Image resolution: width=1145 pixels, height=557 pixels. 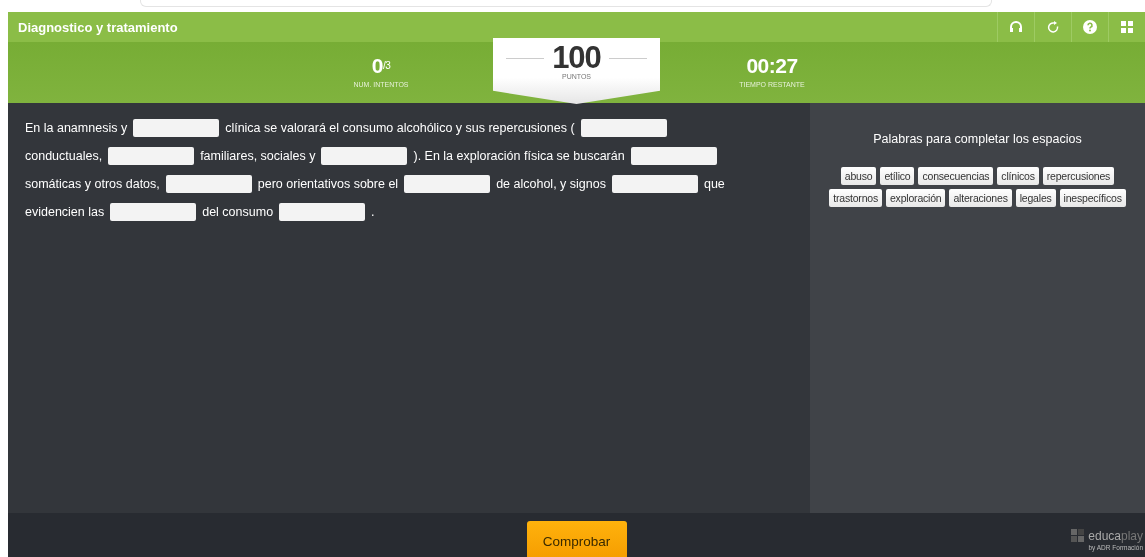 I want to click on check-button: Comprobar, so click(x=576, y=539).